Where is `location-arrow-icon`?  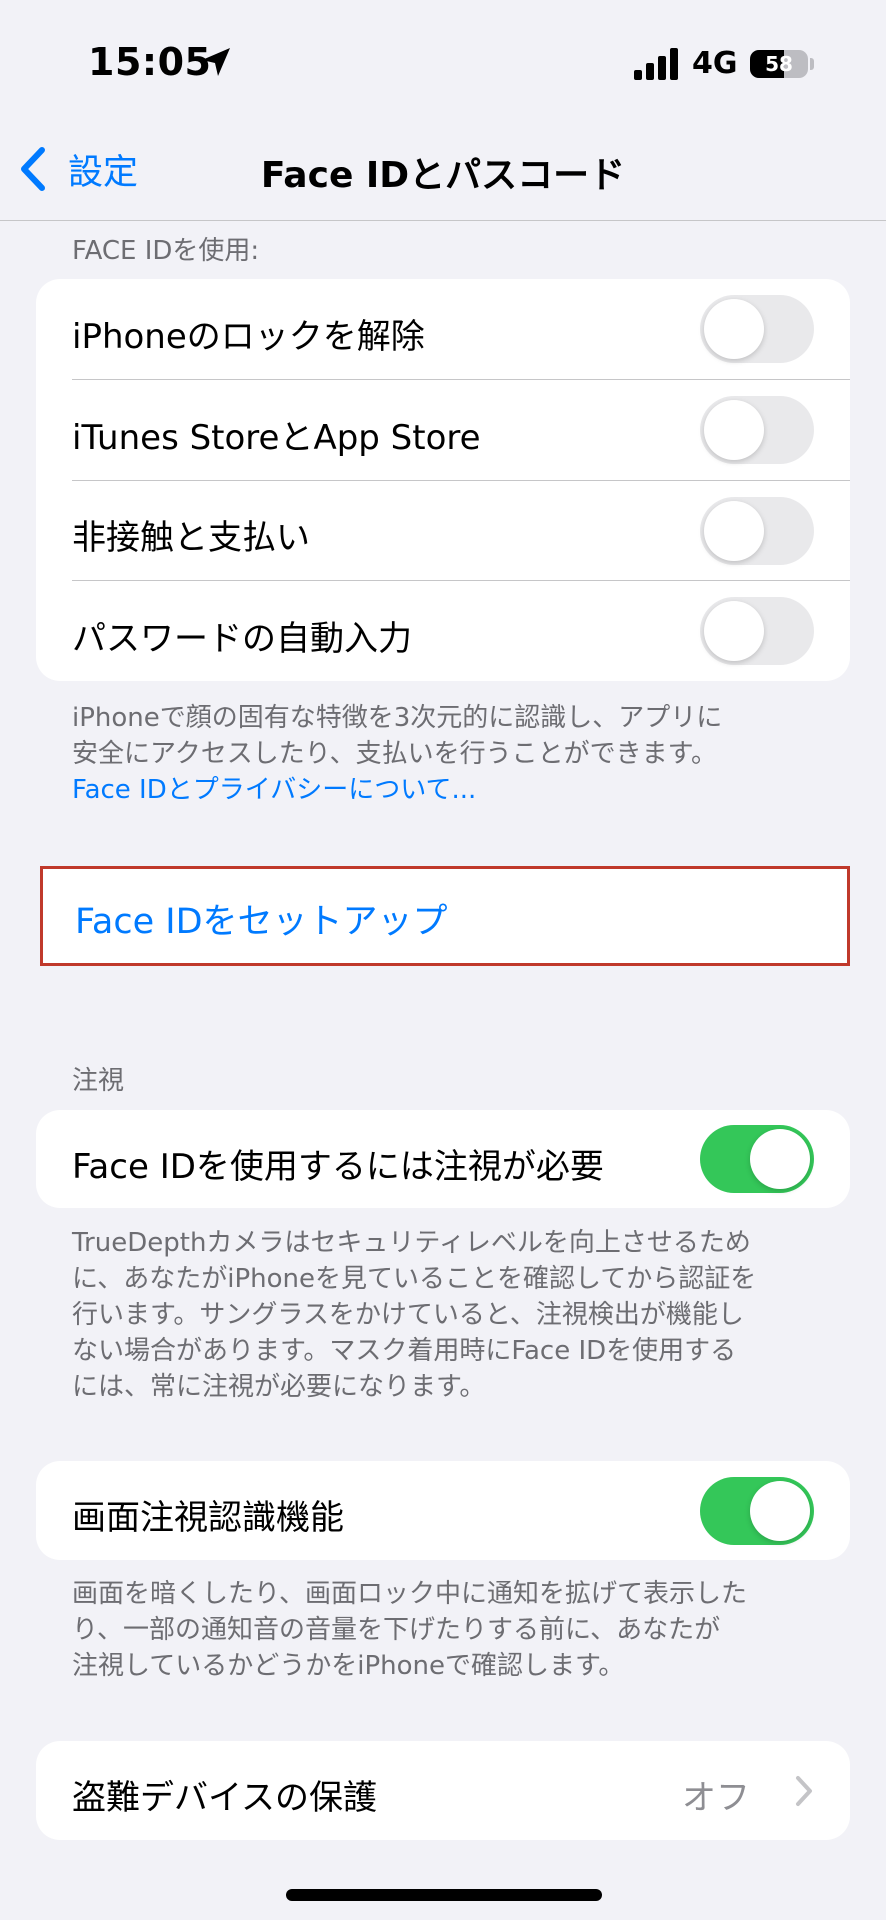 location-arrow-icon is located at coordinates (216, 62).